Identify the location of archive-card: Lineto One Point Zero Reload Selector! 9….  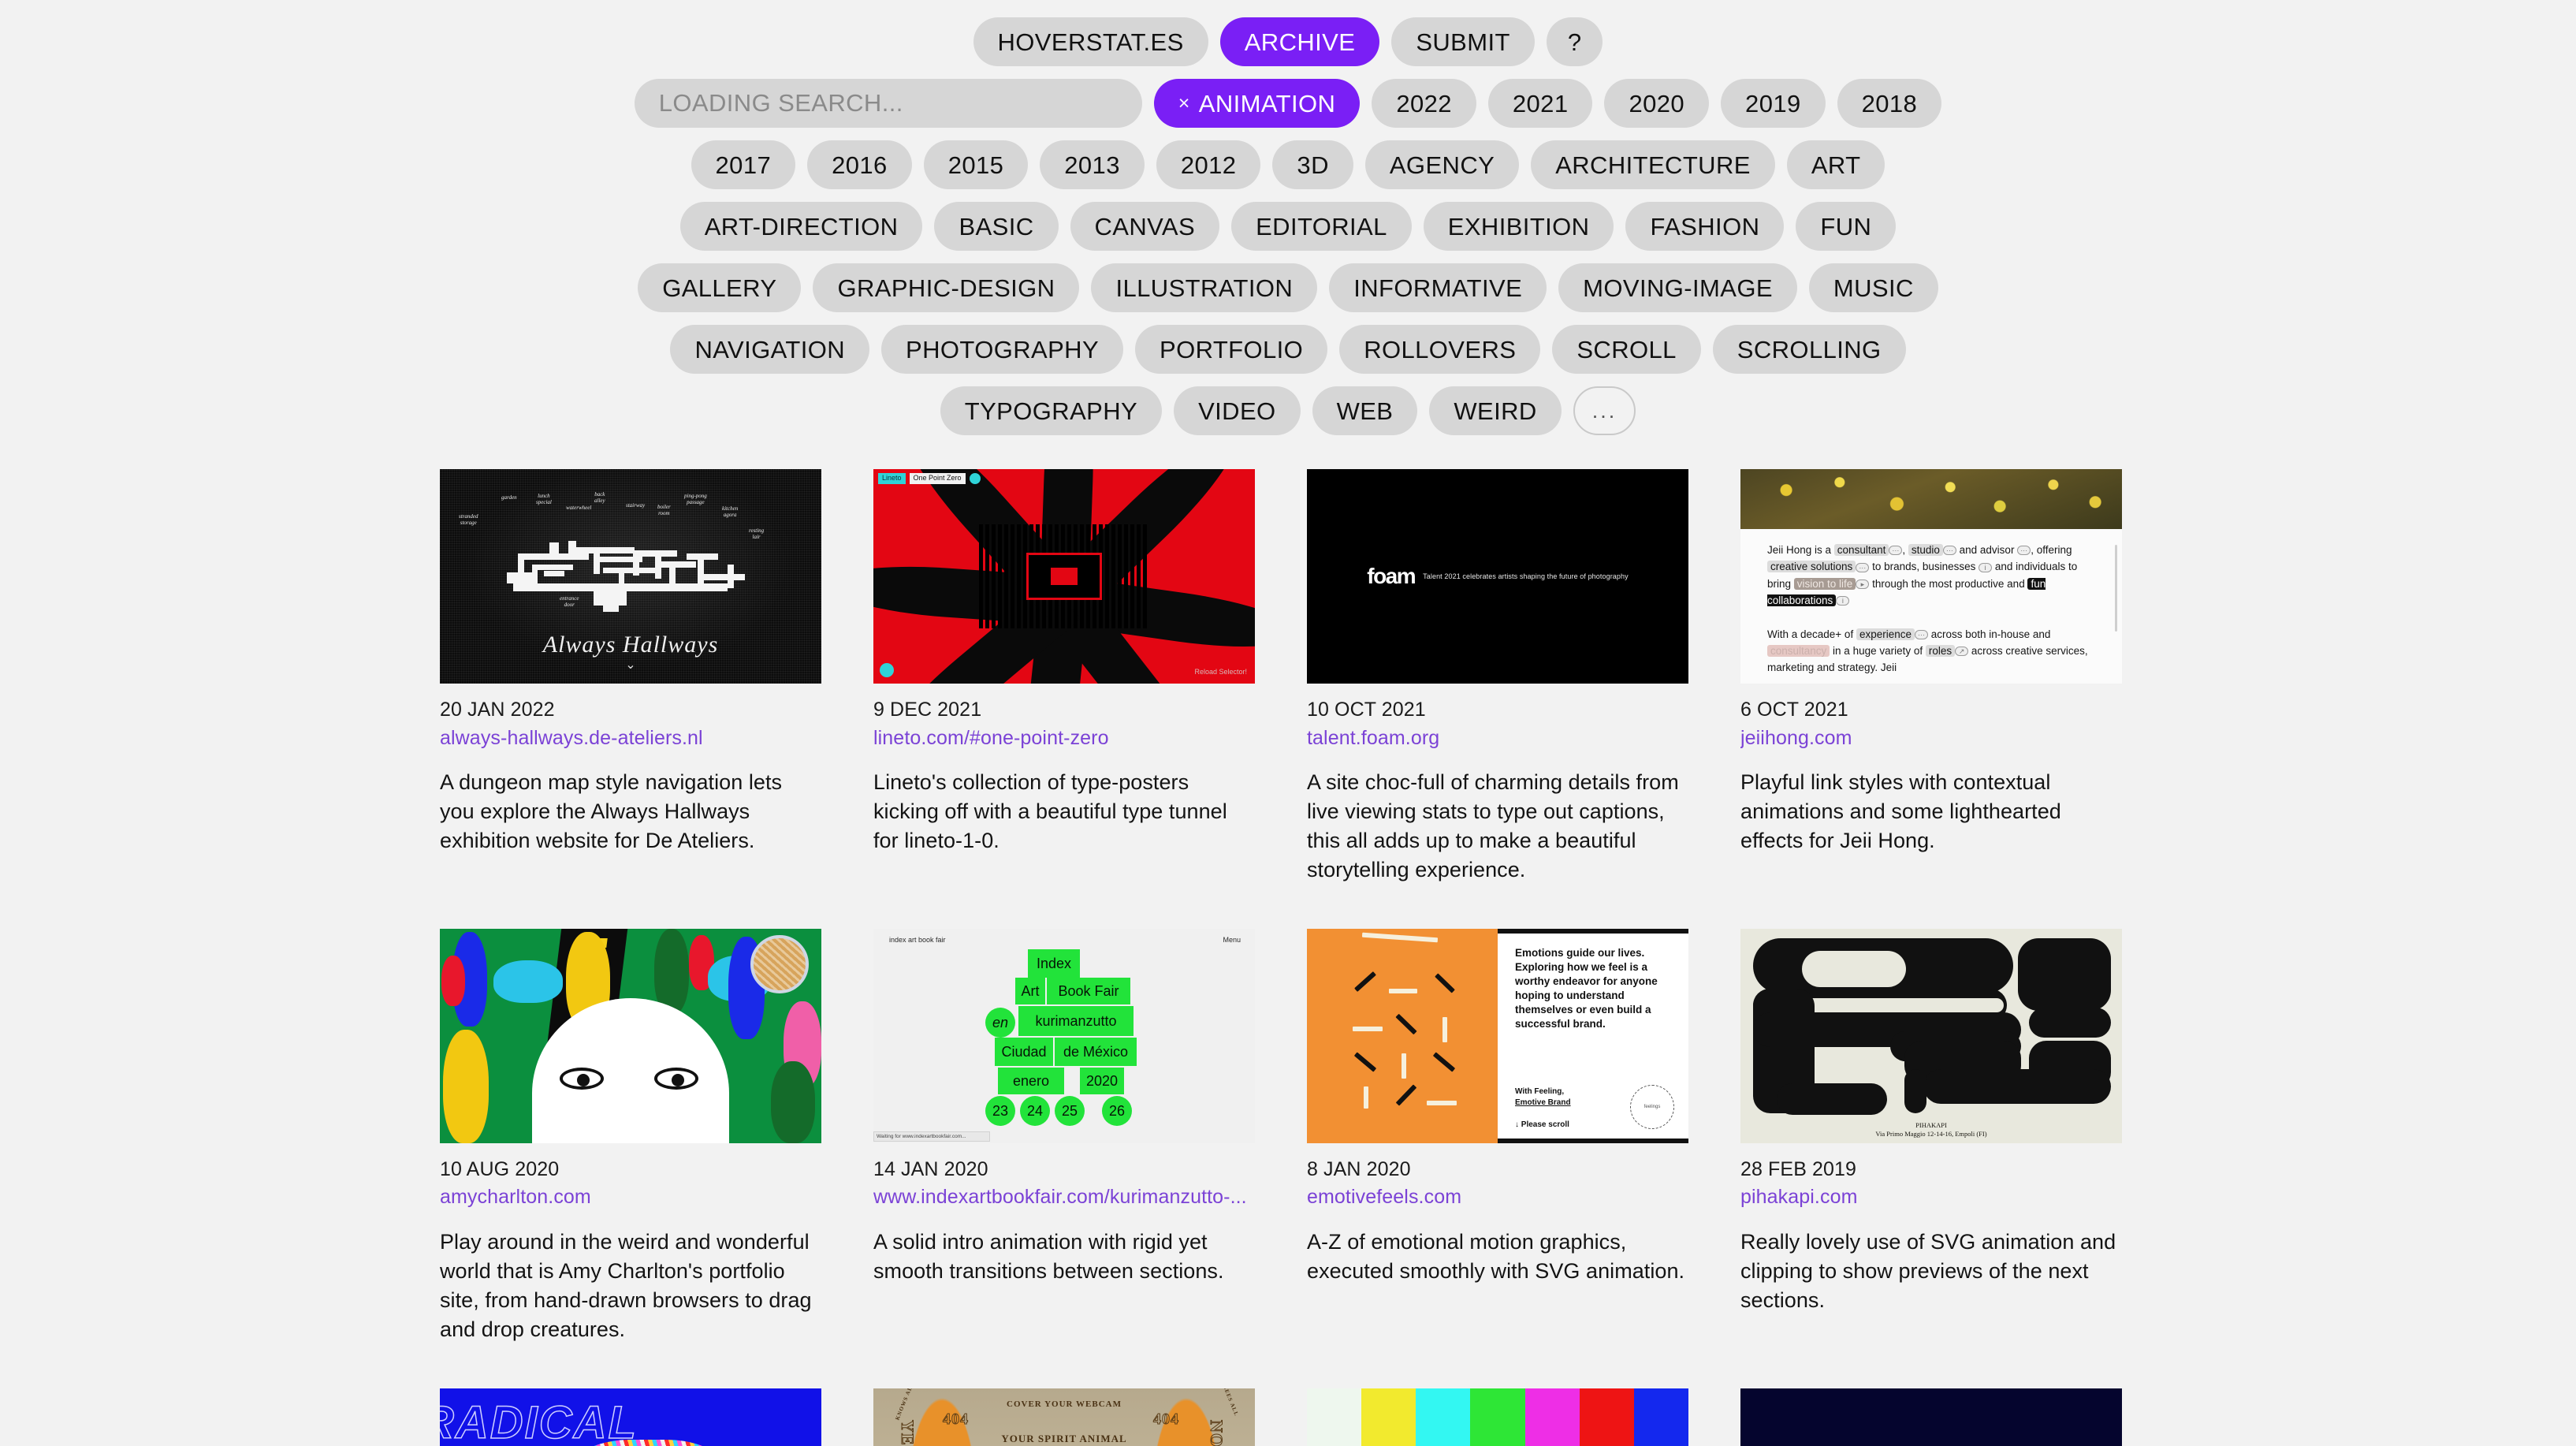
(1064, 677).